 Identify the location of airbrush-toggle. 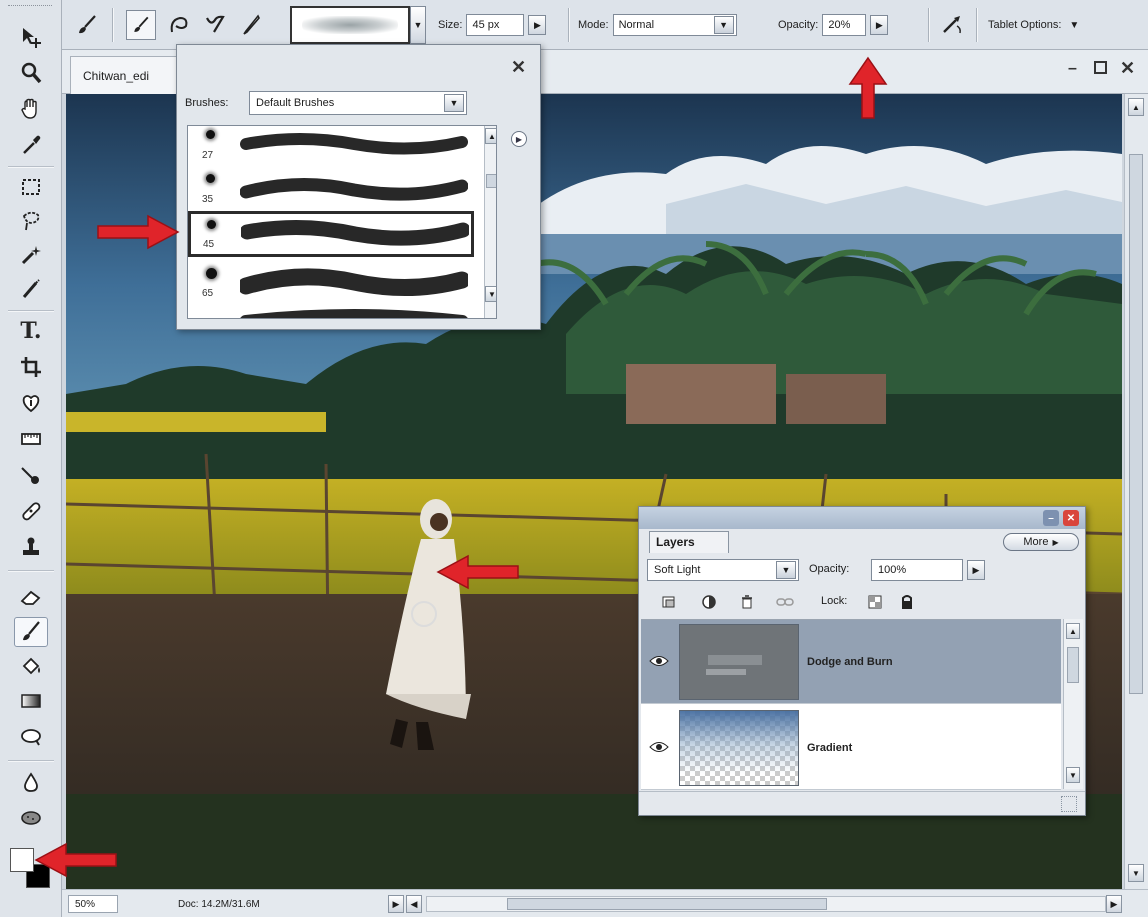
(953, 25).